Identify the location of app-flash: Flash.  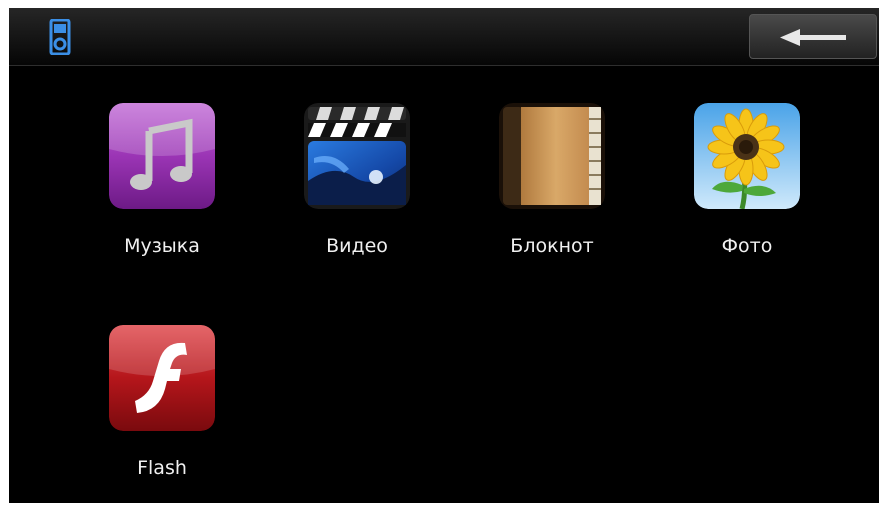
(147, 414).